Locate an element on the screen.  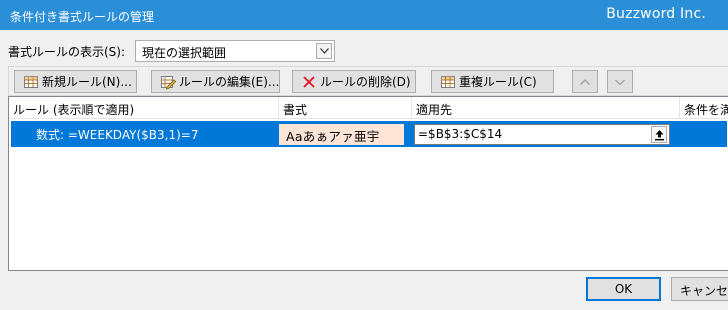
duplicate-rule-label: 重複ルール(C) is located at coordinates (498, 82).